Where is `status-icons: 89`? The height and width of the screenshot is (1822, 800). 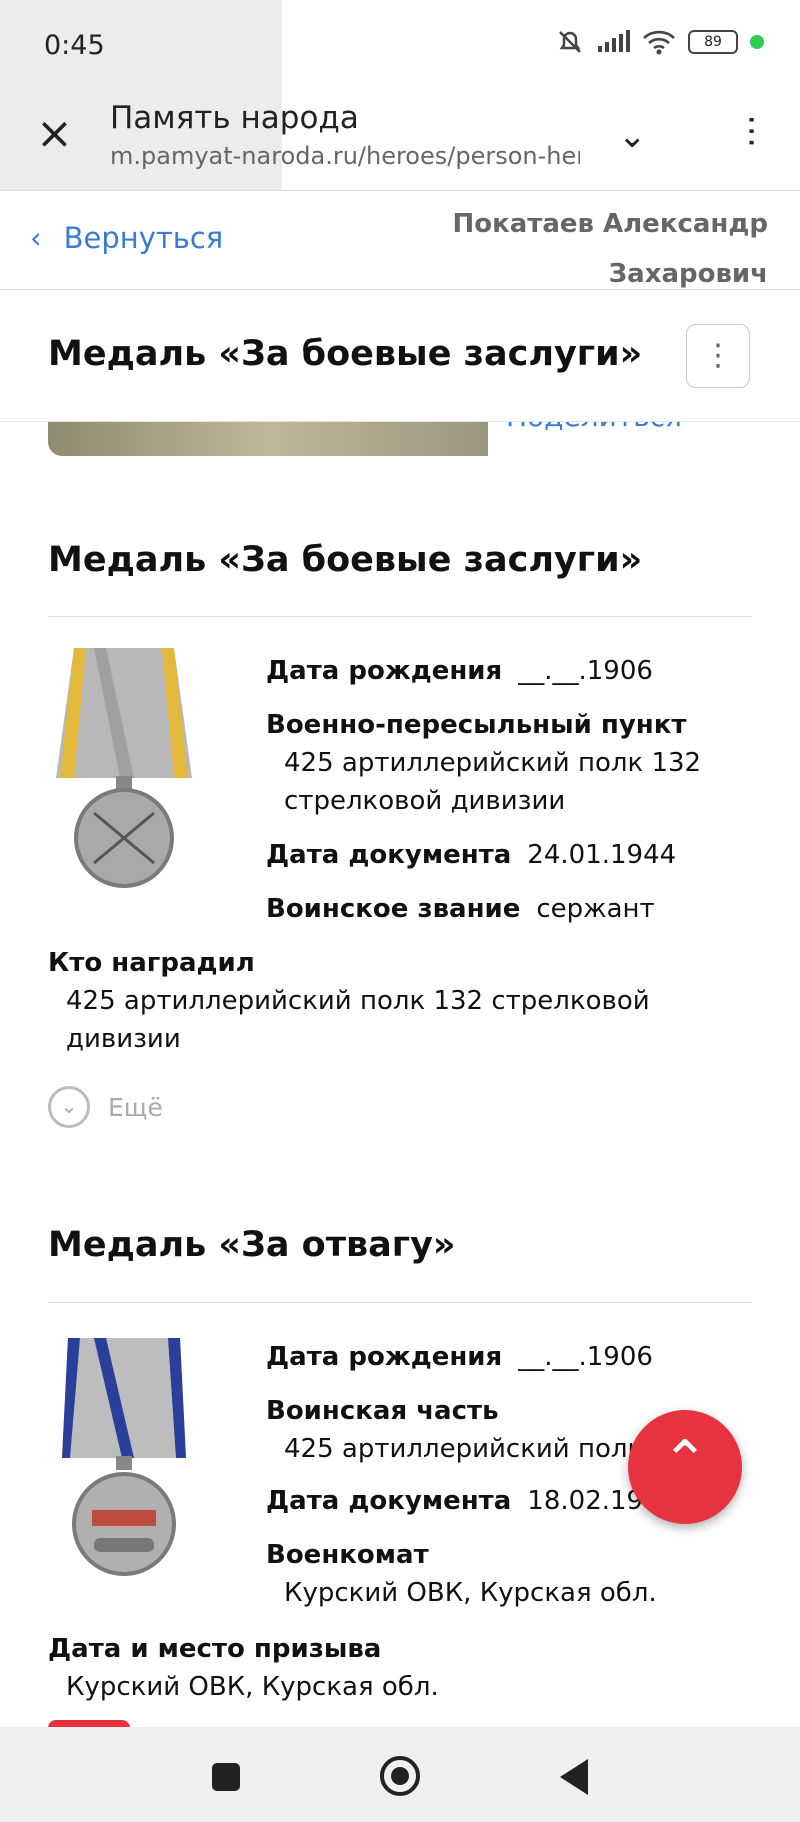 status-icons: 89 is located at coordinates (660, 42).